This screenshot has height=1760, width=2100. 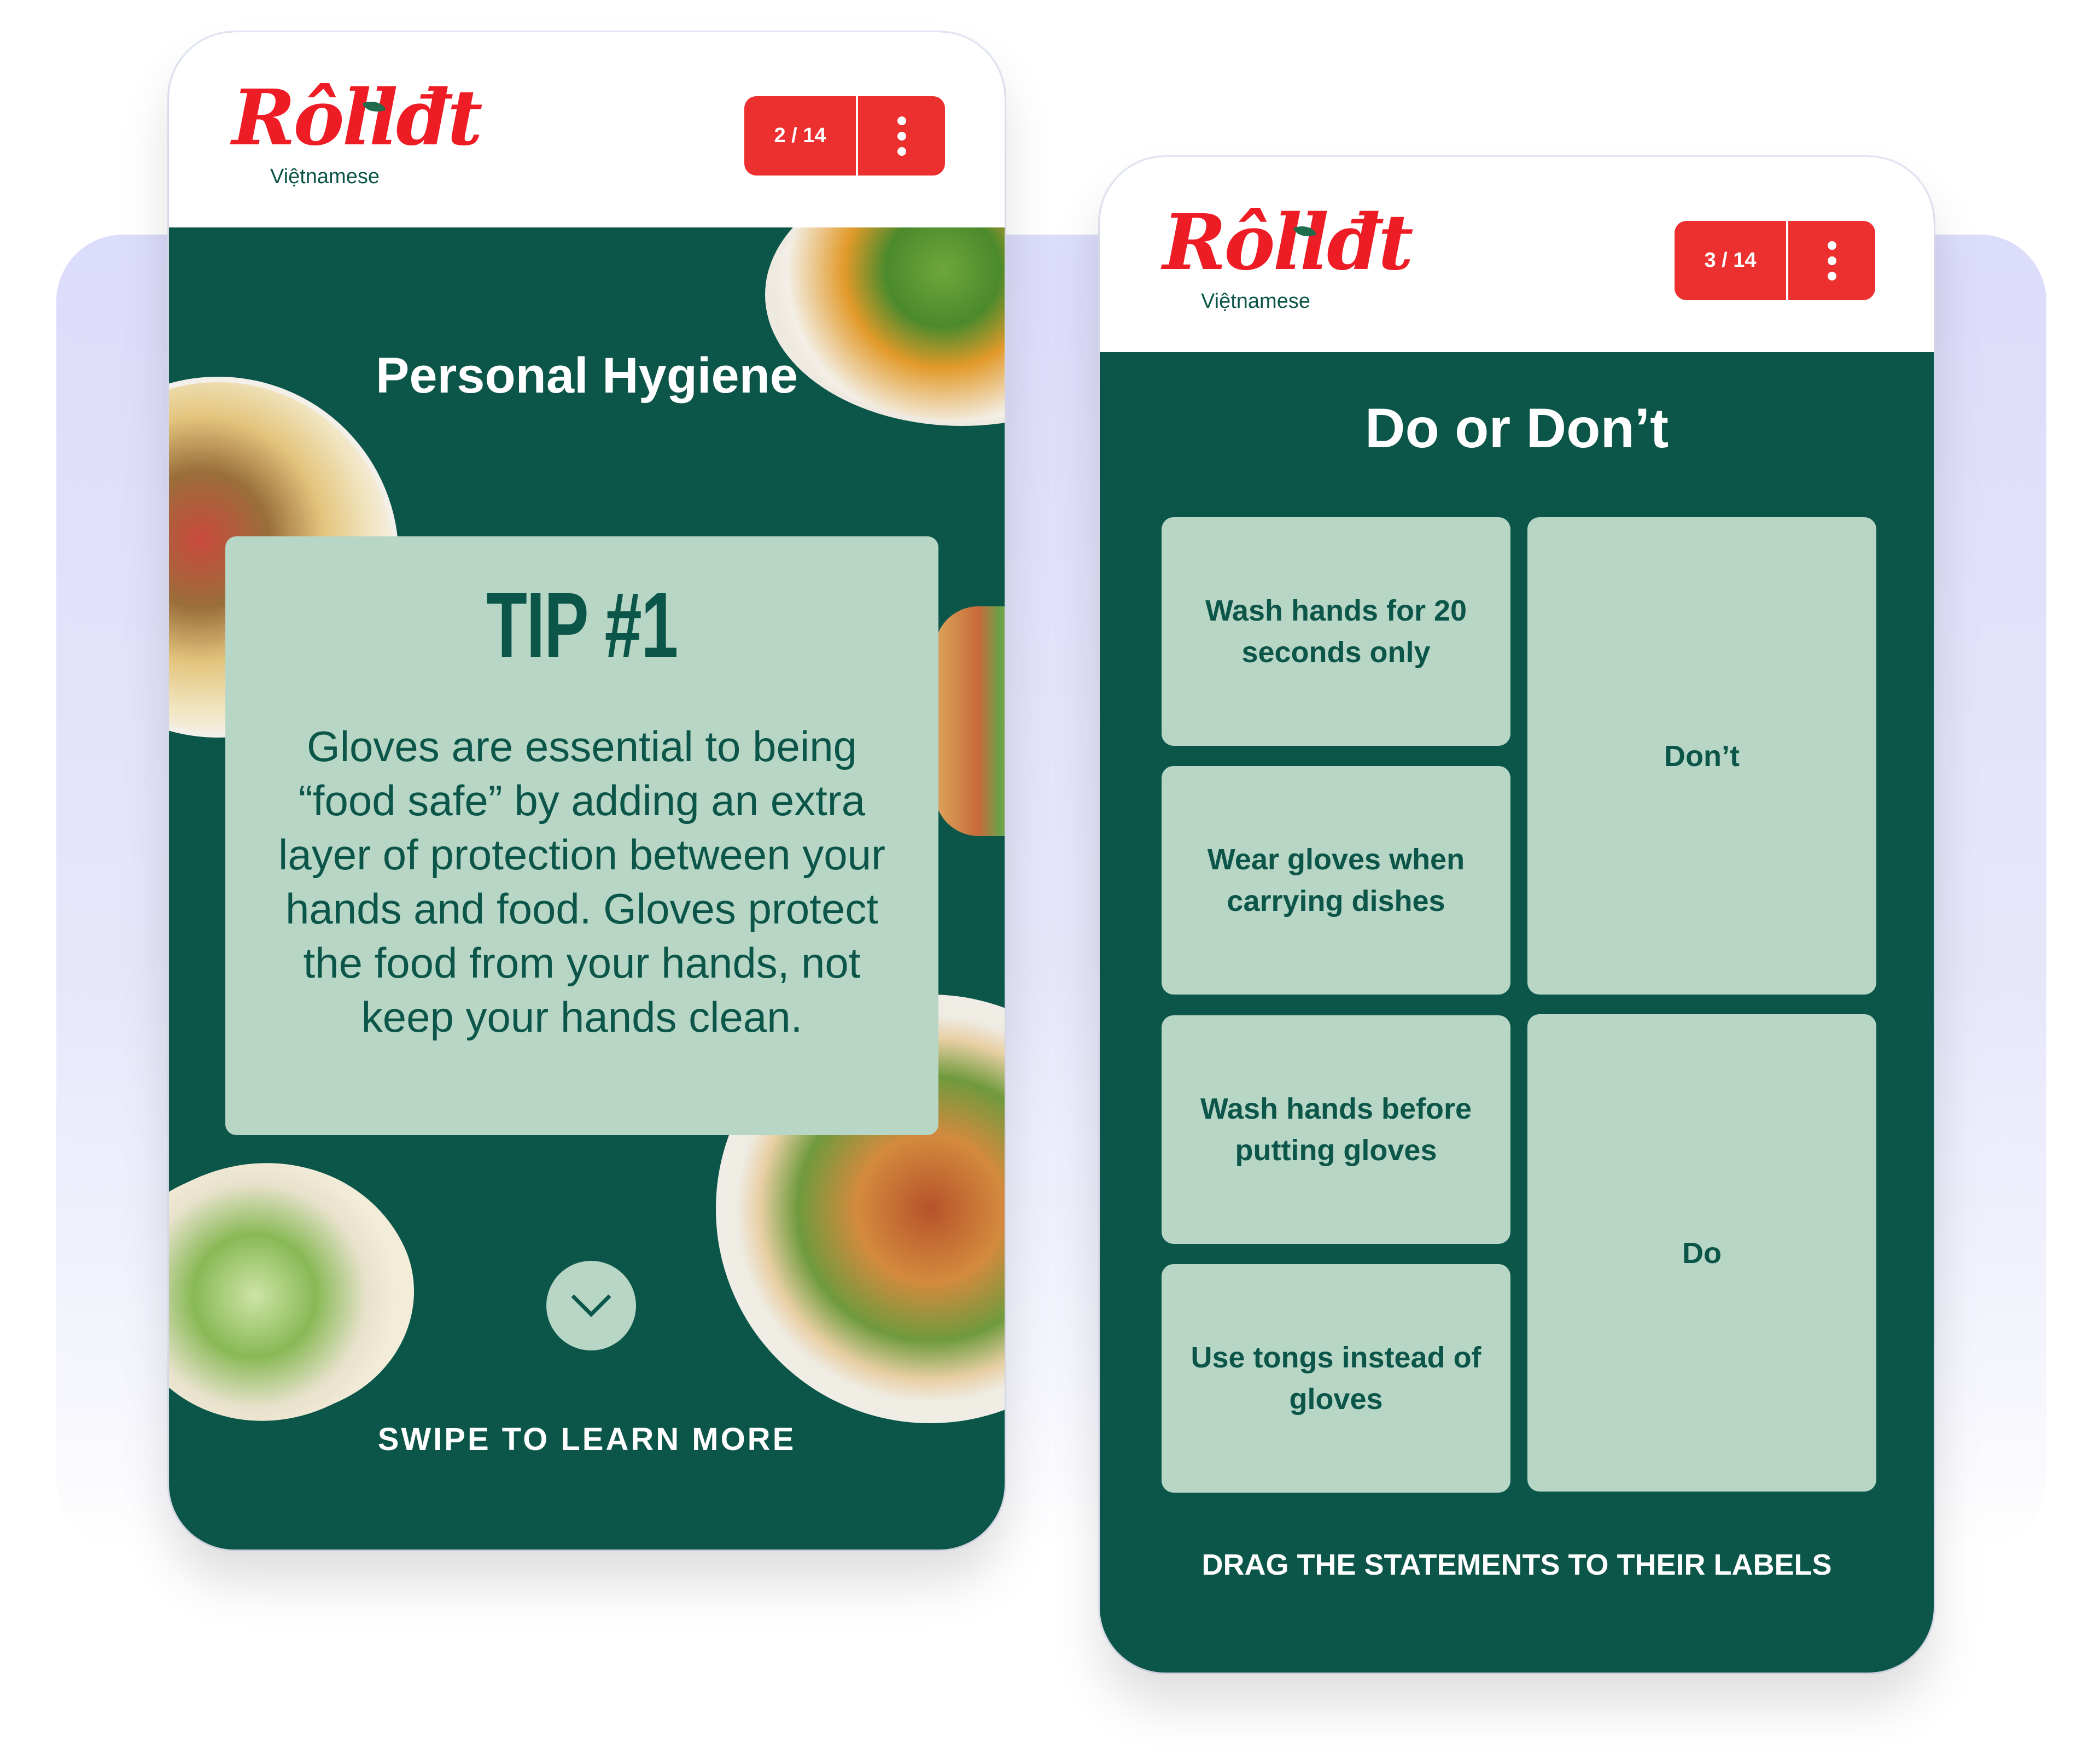 I want to click on drop-zone-dont: Don’t, so click(x=1701, y=756).